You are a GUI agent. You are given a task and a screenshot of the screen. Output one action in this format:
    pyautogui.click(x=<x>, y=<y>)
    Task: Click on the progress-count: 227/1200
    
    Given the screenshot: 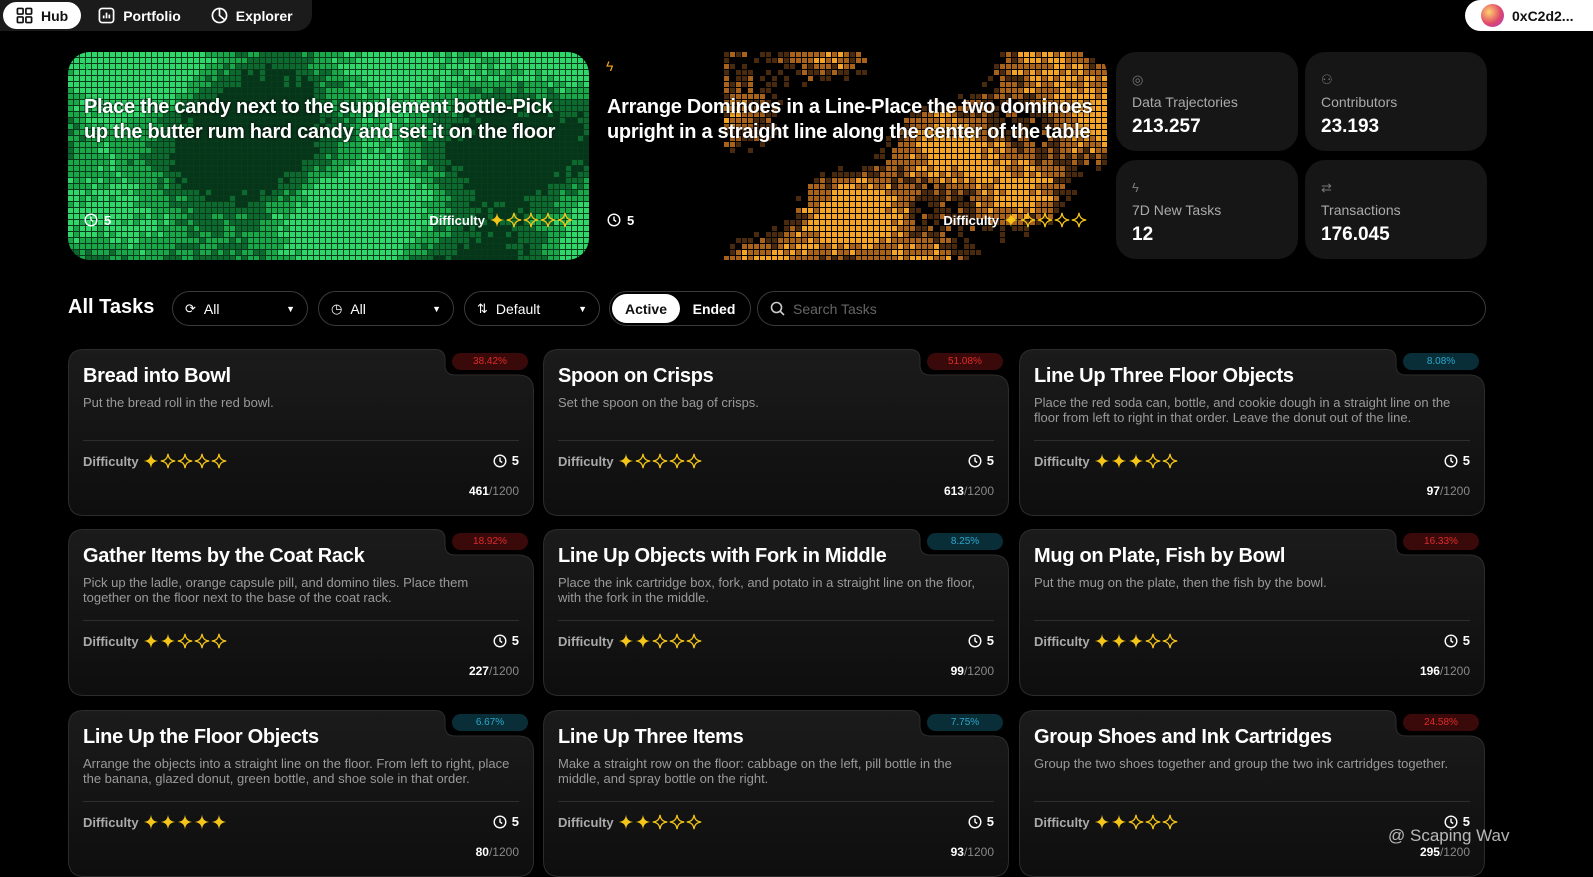 What is the action you would take?
    pyautogui.click(x=494, y=671)
    